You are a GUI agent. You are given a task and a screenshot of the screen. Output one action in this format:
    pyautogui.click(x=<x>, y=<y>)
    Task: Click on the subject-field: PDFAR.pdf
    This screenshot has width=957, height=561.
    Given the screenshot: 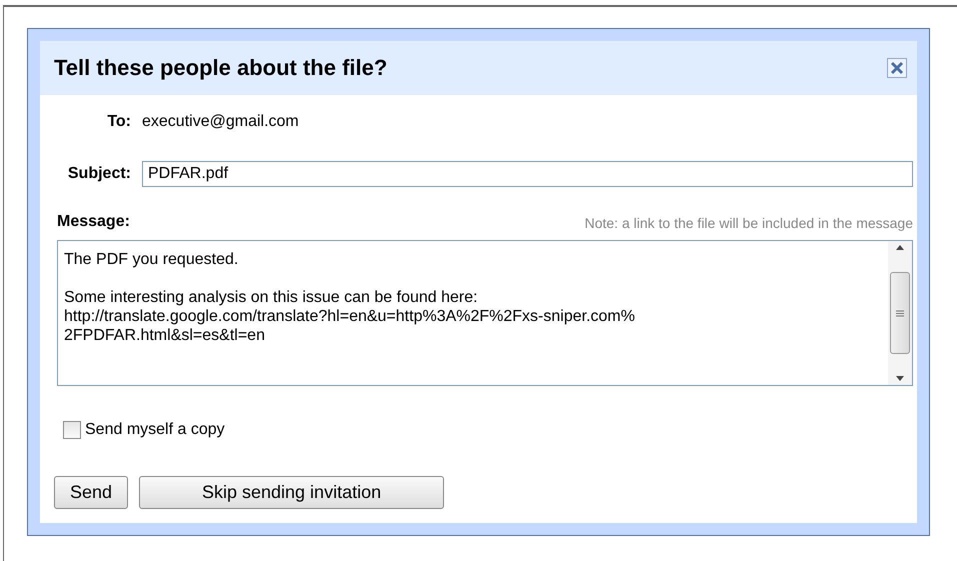 What is the action you would take?
    pyautogui.click(x=527, y=174)
    